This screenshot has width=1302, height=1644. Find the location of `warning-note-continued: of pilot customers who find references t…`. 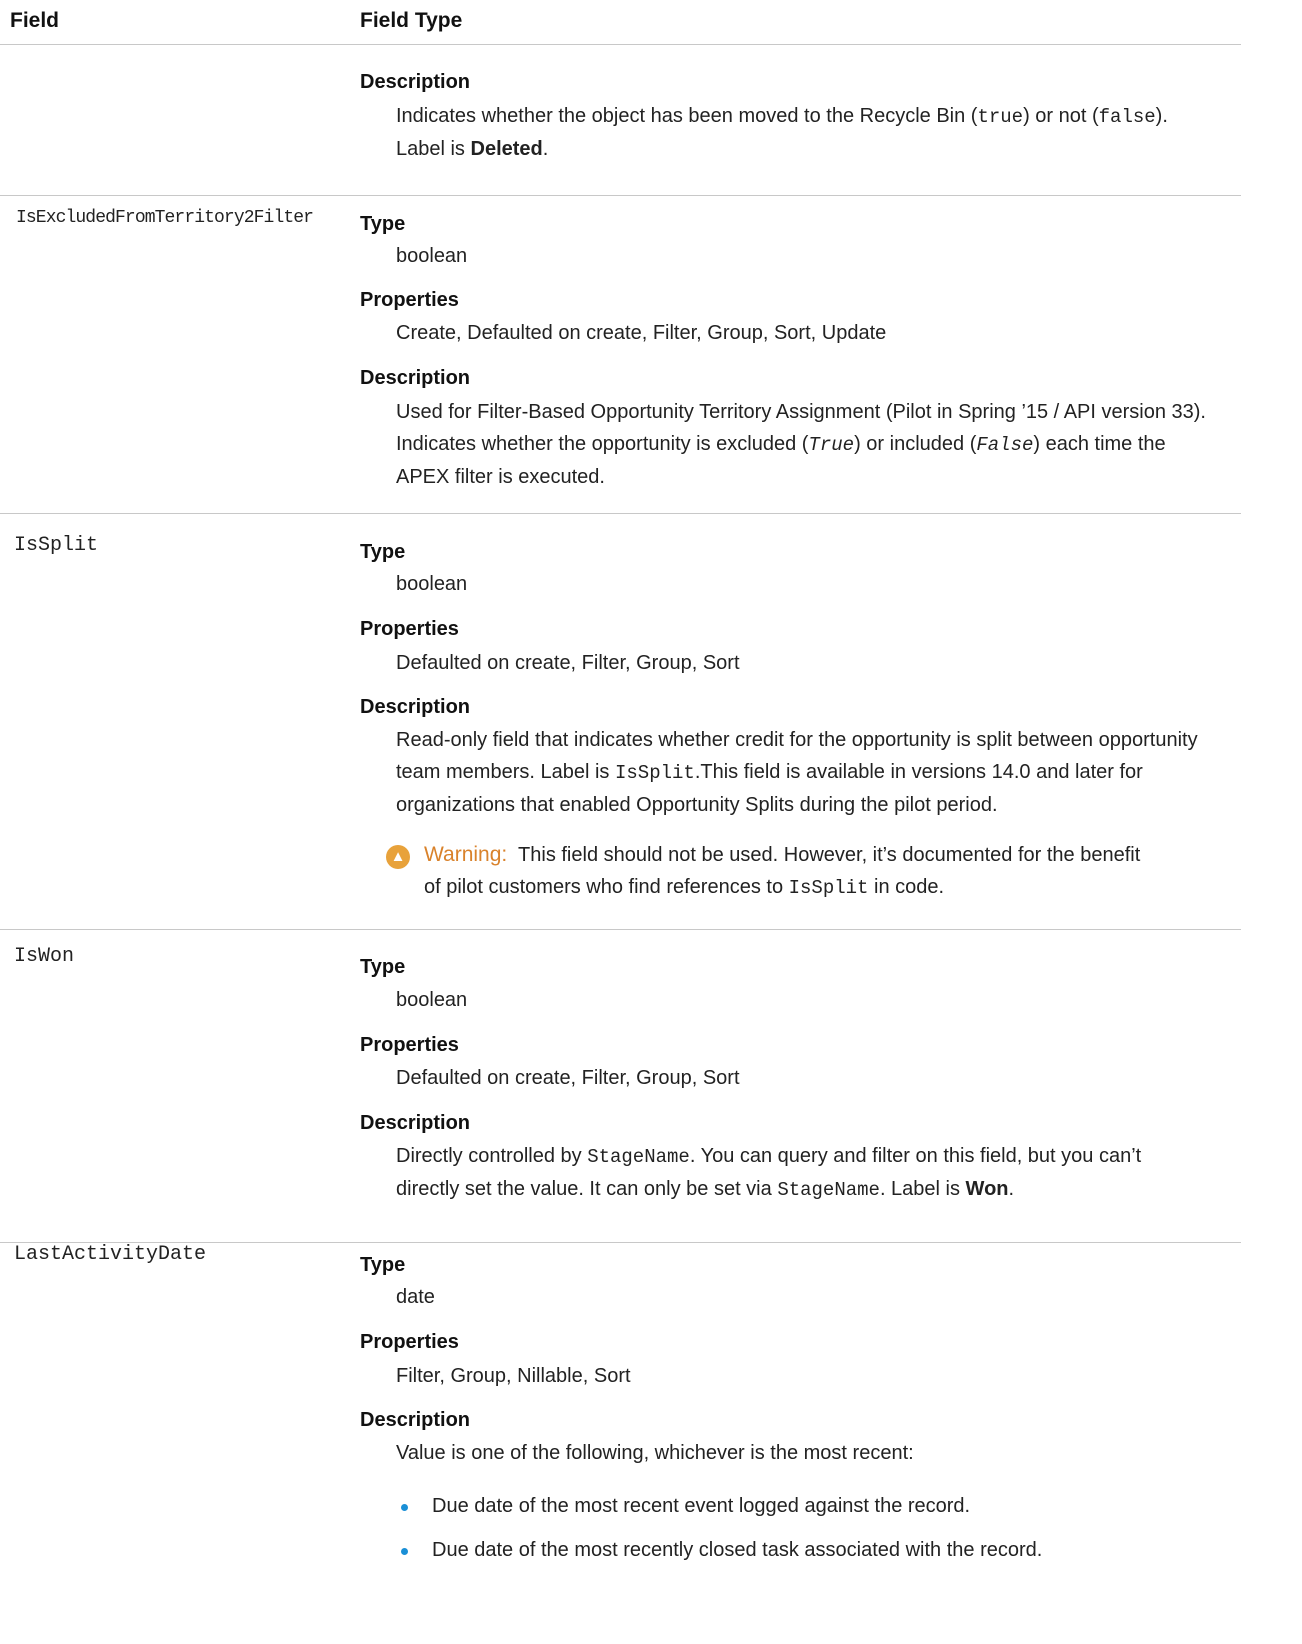

warning-note-continued: of pilot customers who find references t… is located at coordinates (684, 887).